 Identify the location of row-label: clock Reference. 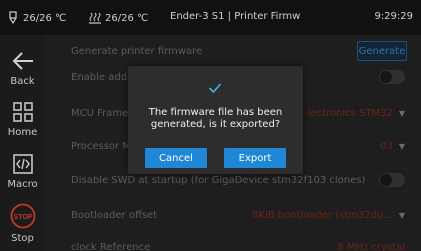
(111, 246).